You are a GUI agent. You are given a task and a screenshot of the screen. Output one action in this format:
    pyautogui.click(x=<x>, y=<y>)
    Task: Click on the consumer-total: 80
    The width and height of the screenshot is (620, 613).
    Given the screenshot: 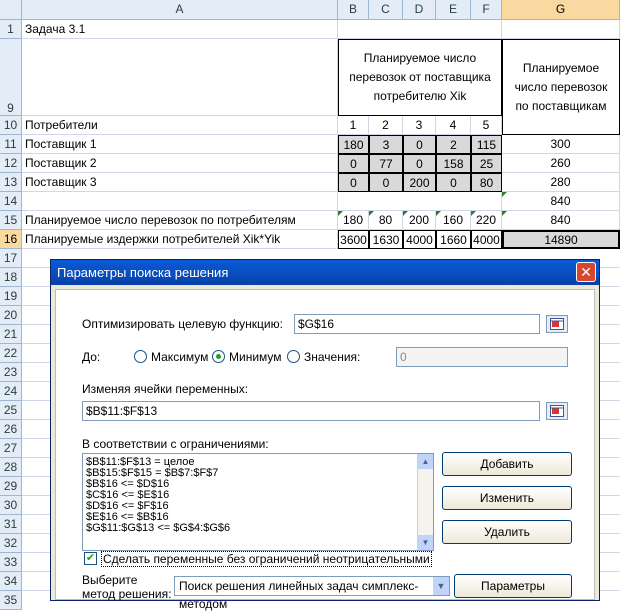 What is the action you would take?
    pyautogui.click(x=386, y=220)
    